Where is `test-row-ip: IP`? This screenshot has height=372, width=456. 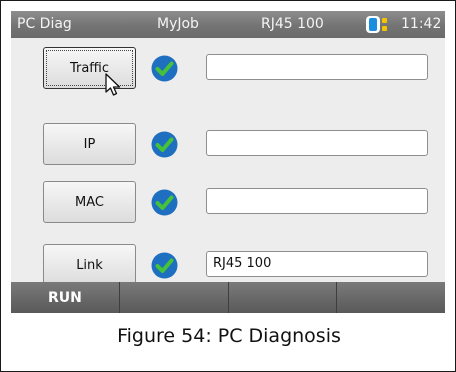 test-row-ip: IP is located at coordinates (228, 145).